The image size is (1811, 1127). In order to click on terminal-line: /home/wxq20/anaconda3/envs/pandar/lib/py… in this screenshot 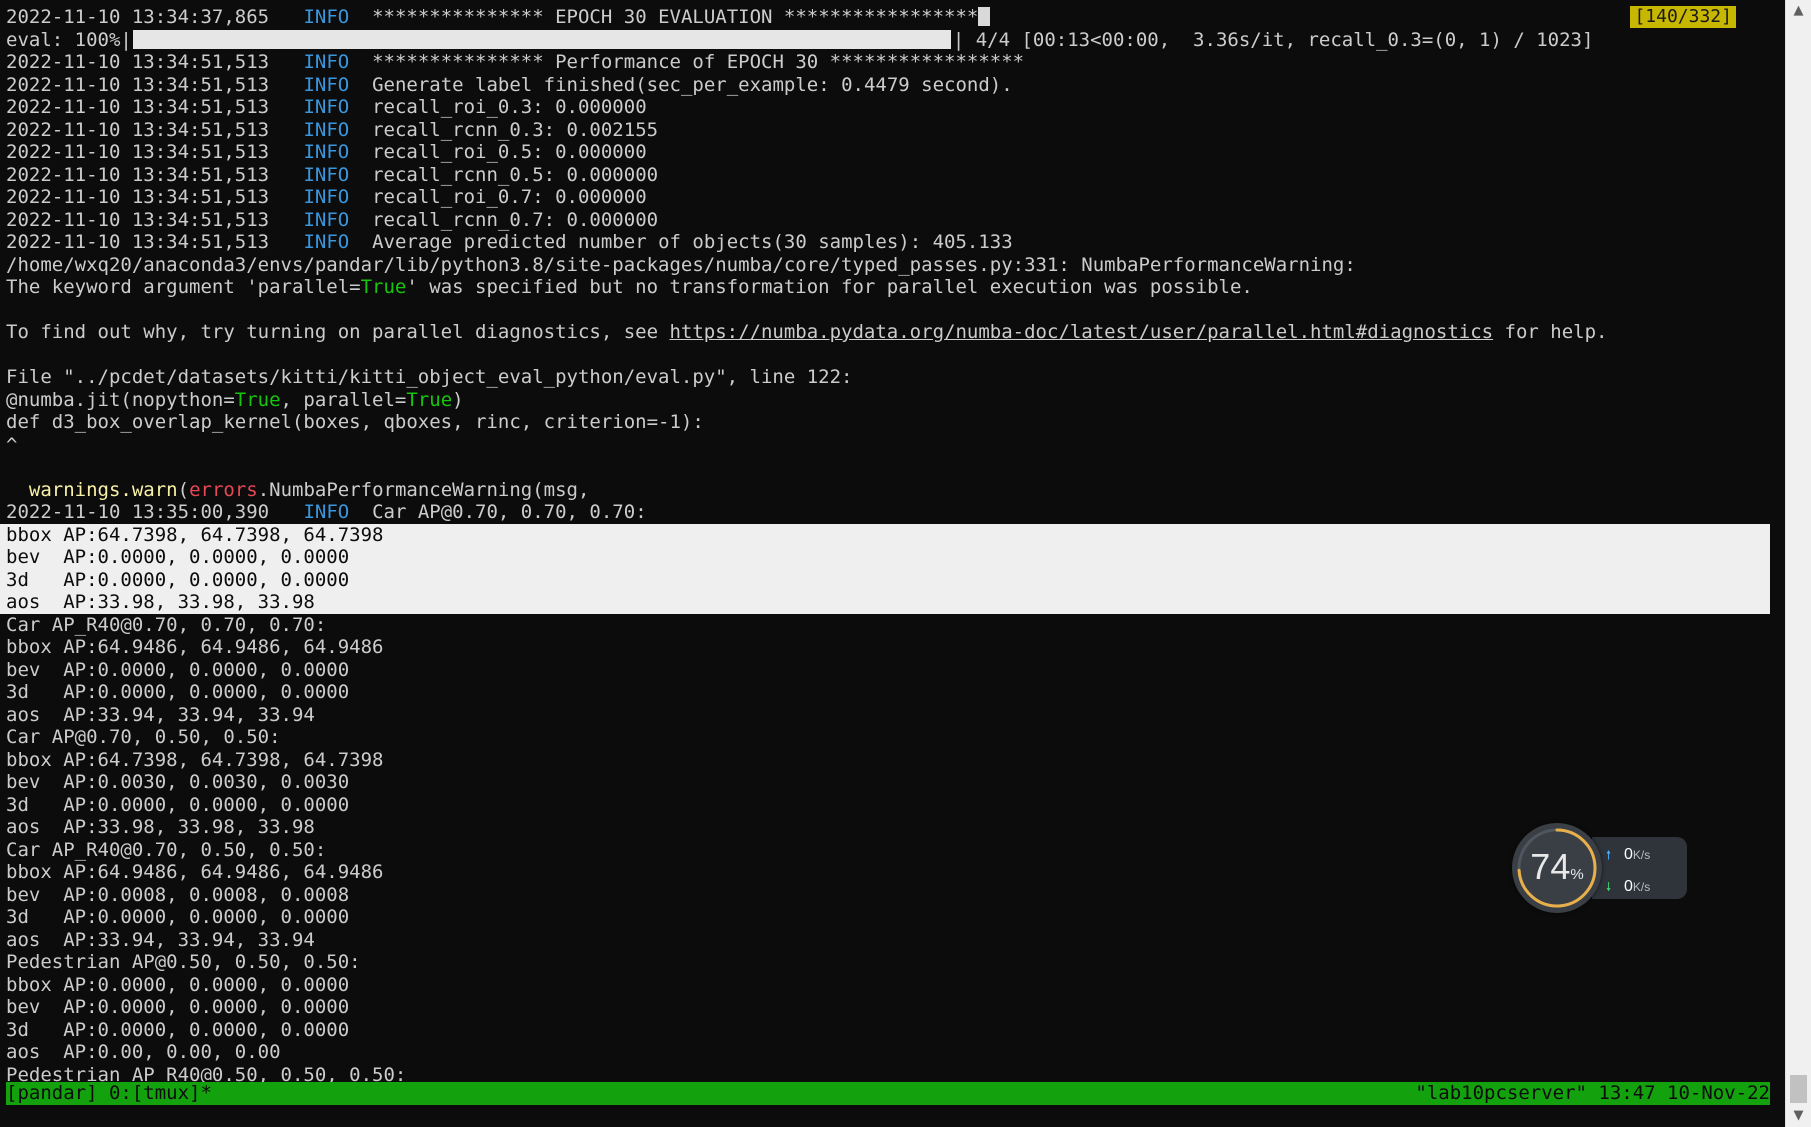, I will do `click(886, 265)`.